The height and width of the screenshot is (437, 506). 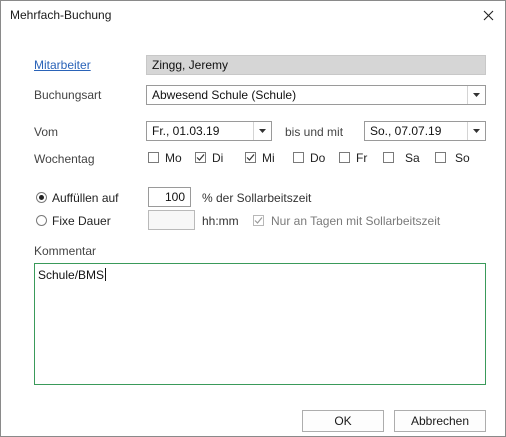 I want to click on vom-dropdown-button, so click(x=262, y=131).